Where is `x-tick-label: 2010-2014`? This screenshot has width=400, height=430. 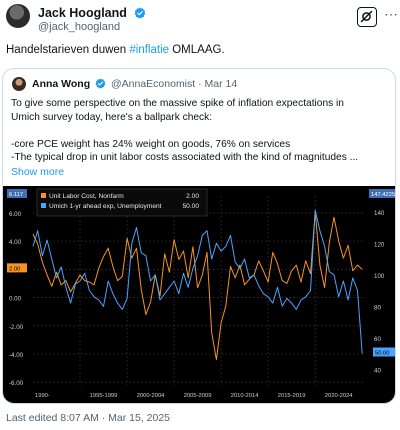
x-tick-label: 2010-2014 is located at coordinates (245, 396).